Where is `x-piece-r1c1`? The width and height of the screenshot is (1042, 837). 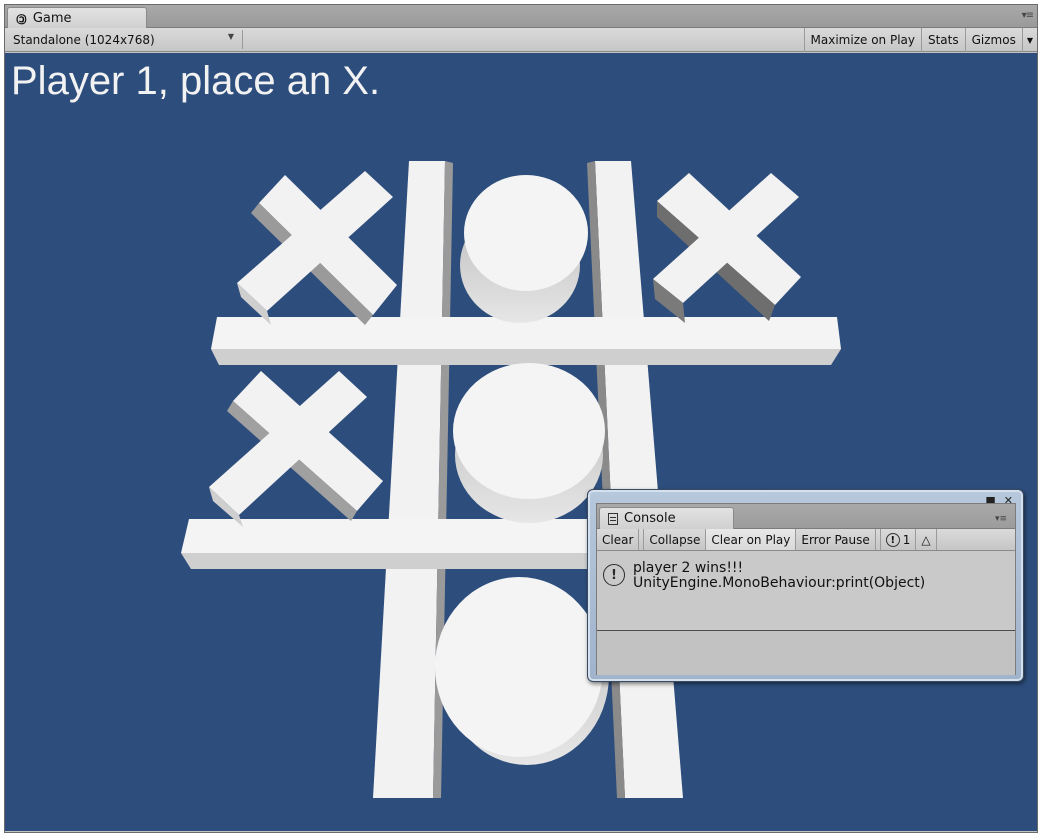
x-piece-r1c1 is located at coordinates (317, 248).